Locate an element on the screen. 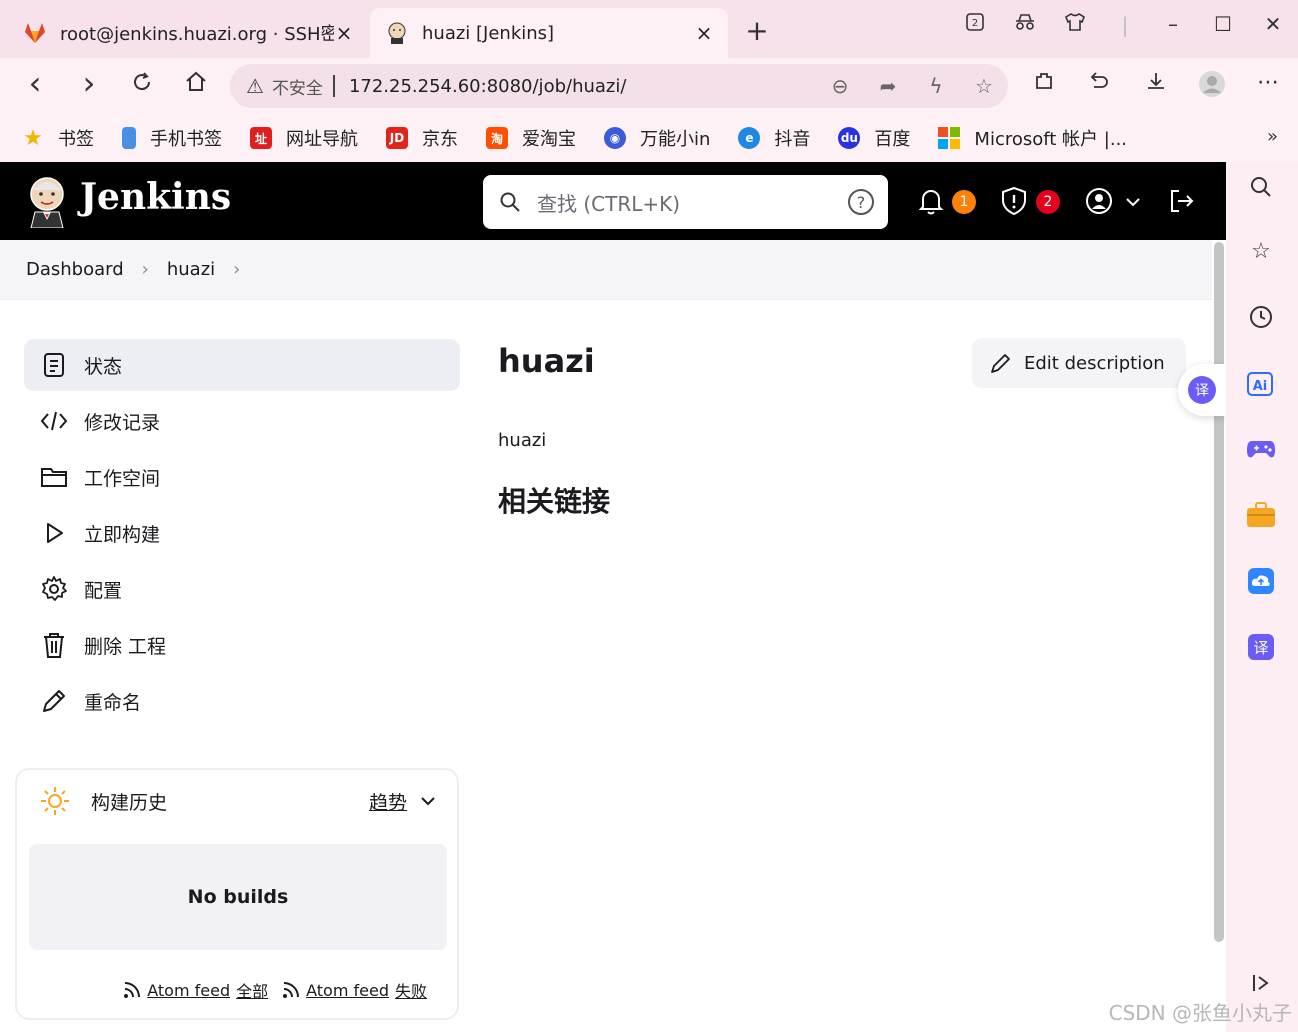  maximize-icon: ☐ is located at coordinates (1223, 24).